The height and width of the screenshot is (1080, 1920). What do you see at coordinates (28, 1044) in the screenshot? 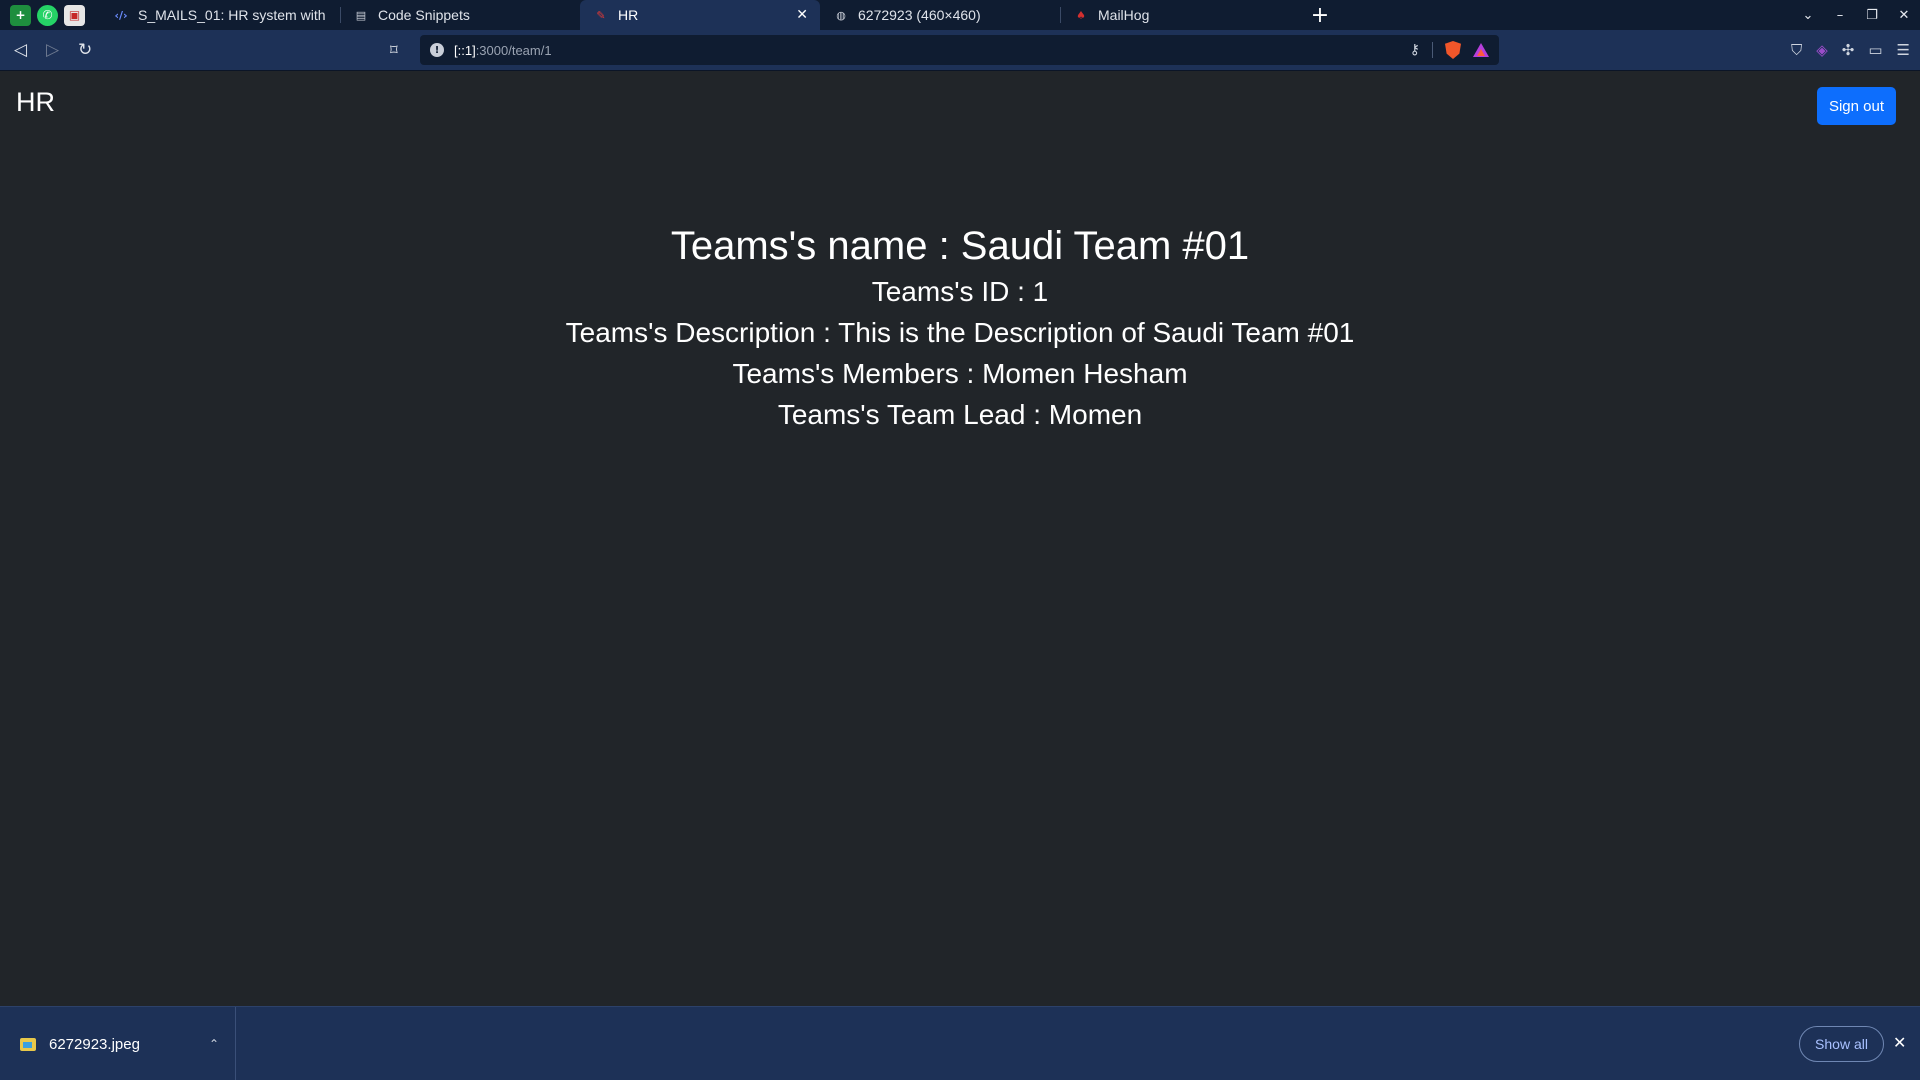
I see `image-file-icon` at bounding box center [28, 1044].